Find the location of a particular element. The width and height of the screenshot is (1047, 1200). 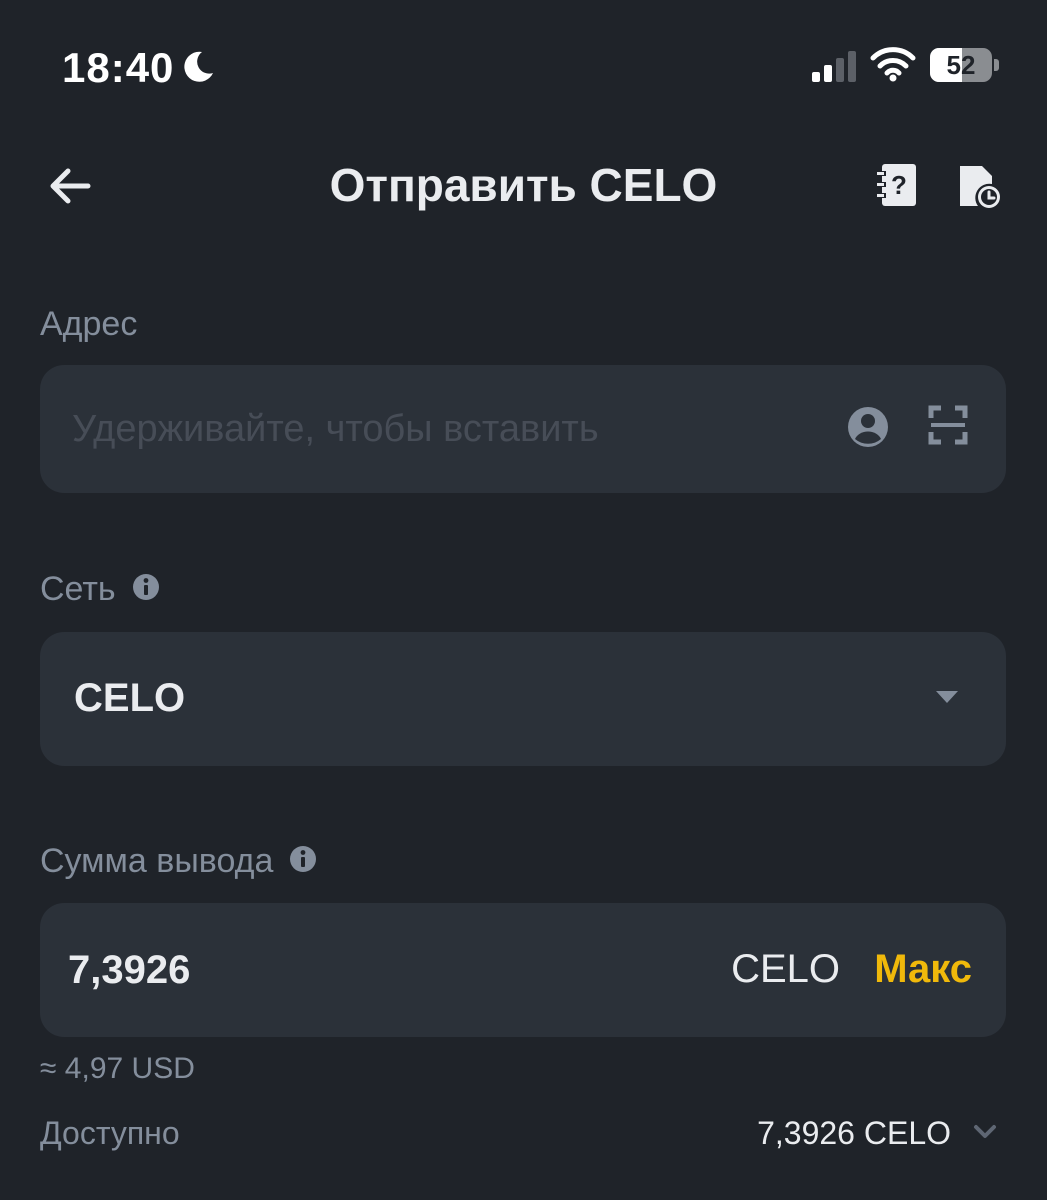

address-field is located at coordinates (523, 429).